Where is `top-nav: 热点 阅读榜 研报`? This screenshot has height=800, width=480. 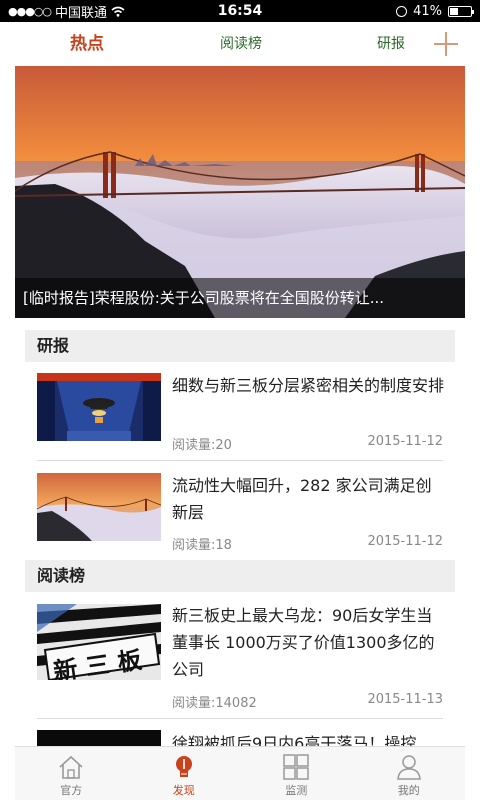
top-nav: 热点 阅读榜 研报 is located at coordinates (240, 44).